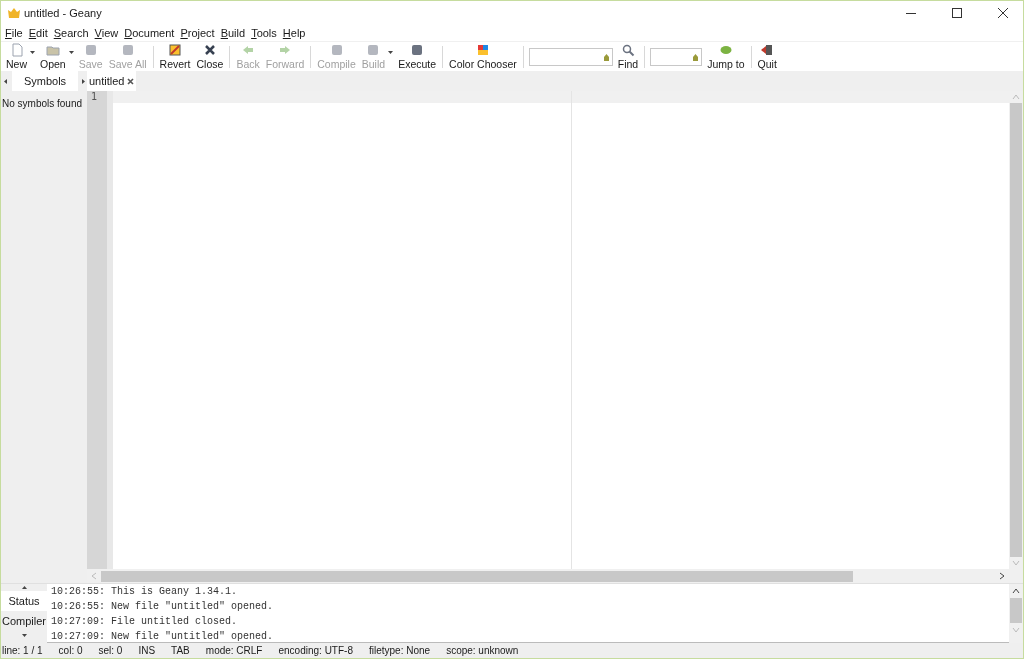 The width and height of the screenshot is (1024, 659). Describe the element at coordinates (294, 33) in the screenshot. I see `menu-item: Help` at that location.